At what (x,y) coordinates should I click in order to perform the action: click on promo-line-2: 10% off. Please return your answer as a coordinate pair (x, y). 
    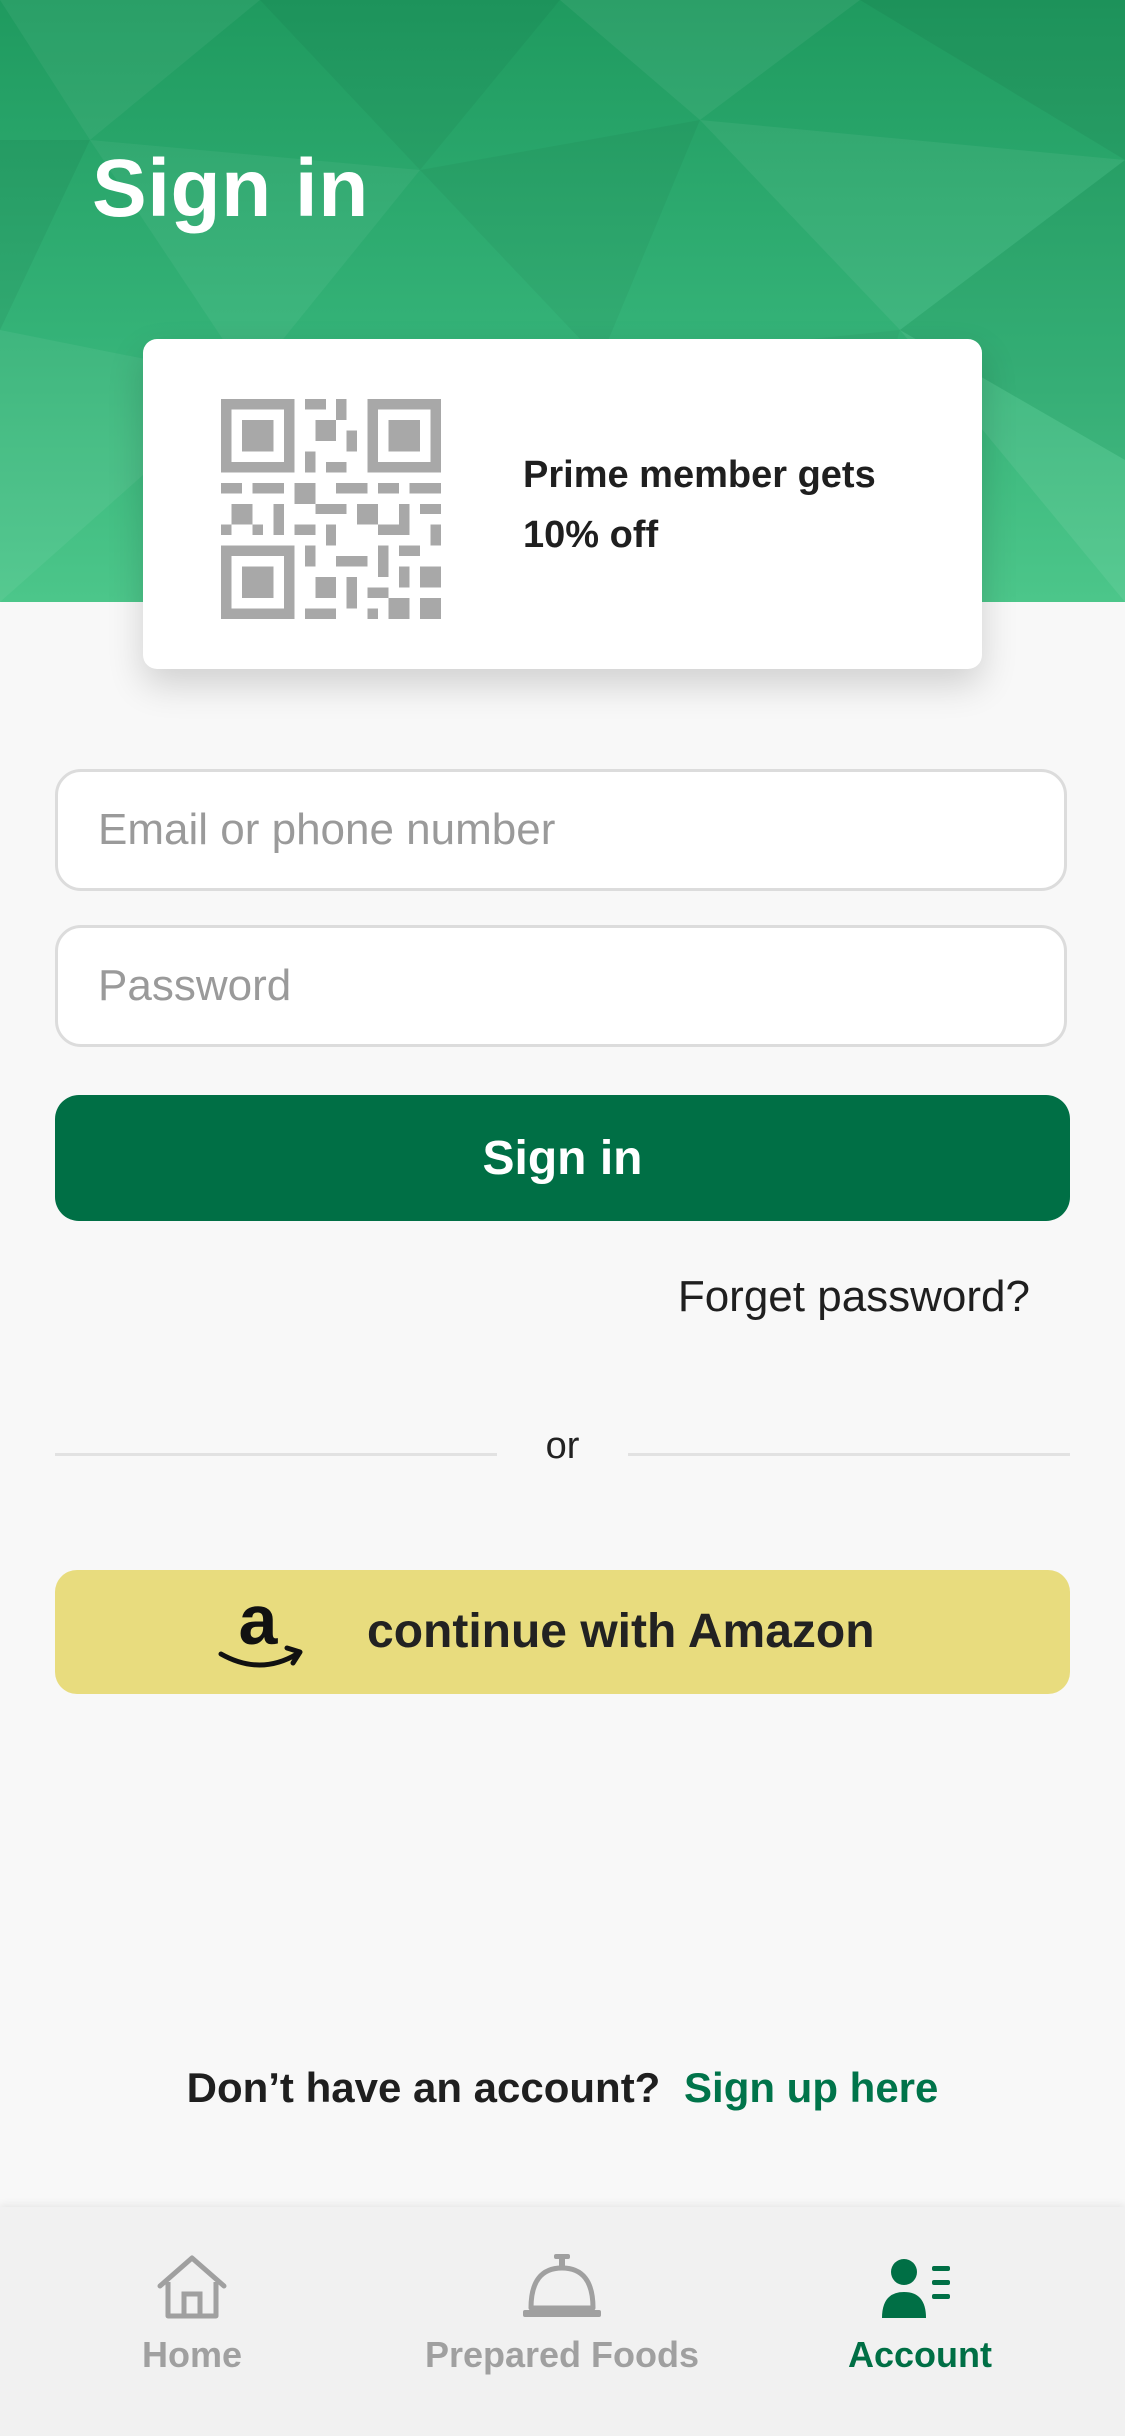
    Looking at the image, I should click on (591, 535).